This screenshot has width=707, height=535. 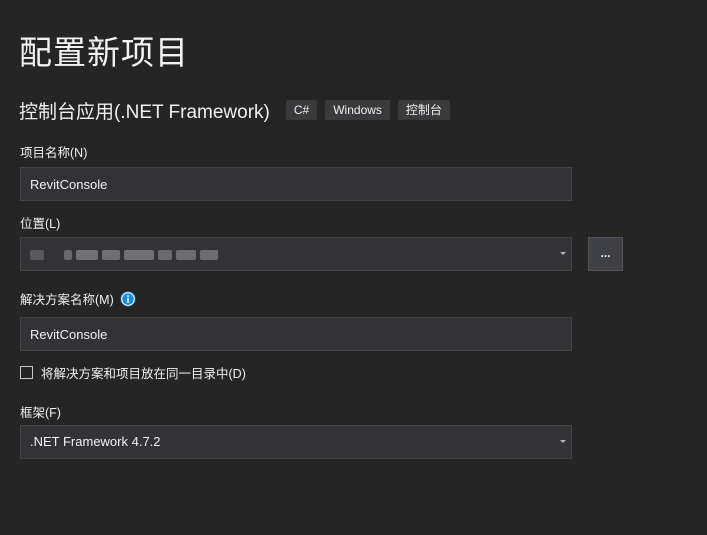 What do you see at coordinates (296, 442) in the screenshot?
I see `framework-dropdown: .NET Framework 4.7.2` at bounding box center [296, 442].